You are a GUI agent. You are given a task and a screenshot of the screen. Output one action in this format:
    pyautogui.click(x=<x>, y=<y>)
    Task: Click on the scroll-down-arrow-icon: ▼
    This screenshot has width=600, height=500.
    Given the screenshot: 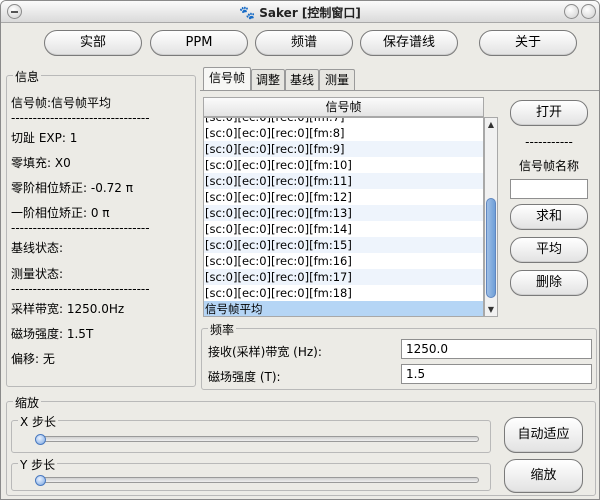 What is the action you would take?
    pyautogui.click(x=491, y=309)
    